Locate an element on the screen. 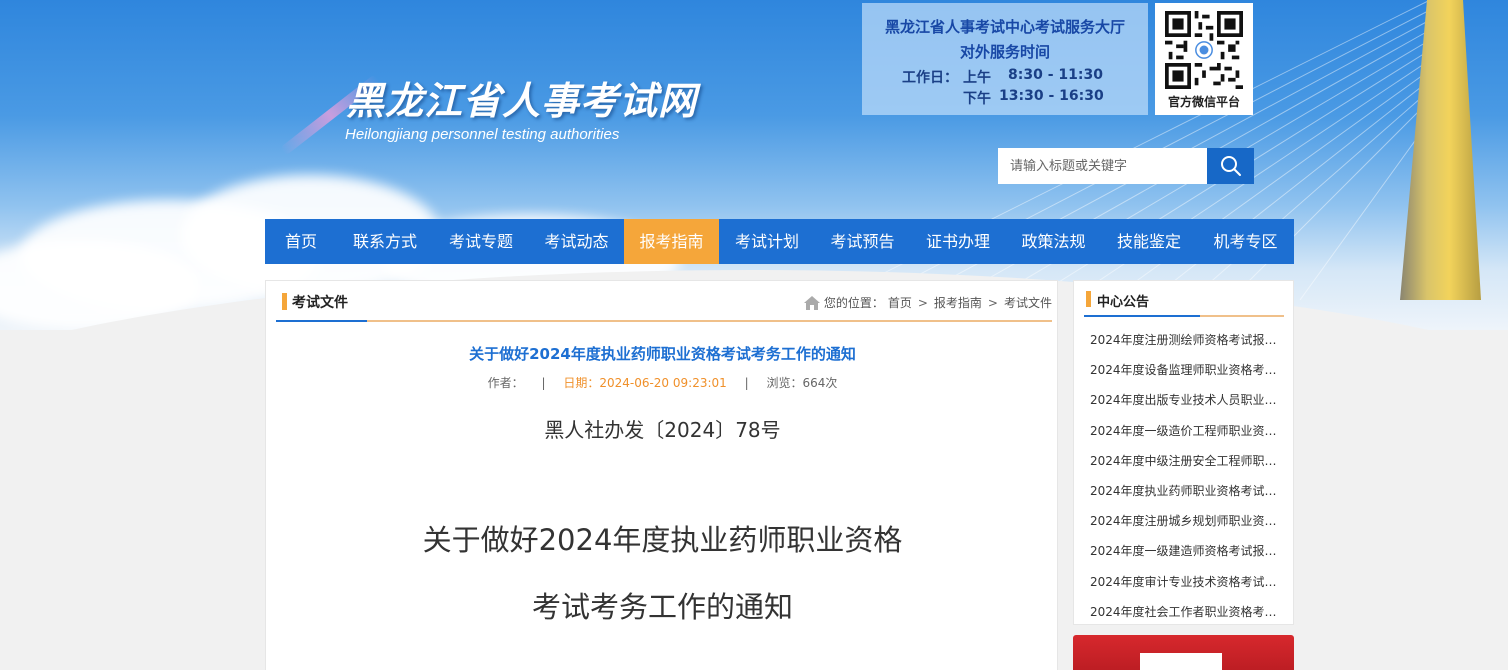 The image size is (1508, 670). search-icon is located at coordinates (1230, 166).